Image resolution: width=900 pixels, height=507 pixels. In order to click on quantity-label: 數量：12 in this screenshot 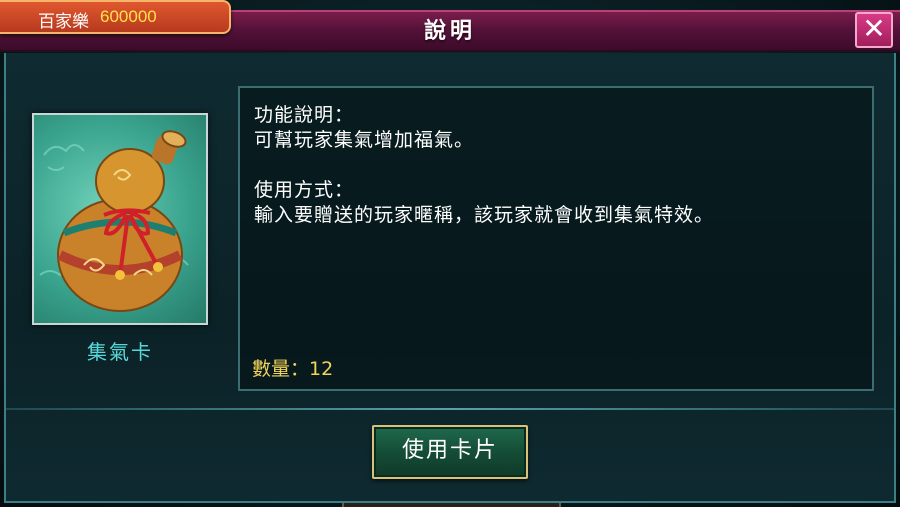, I will do `click(293, 369)`.